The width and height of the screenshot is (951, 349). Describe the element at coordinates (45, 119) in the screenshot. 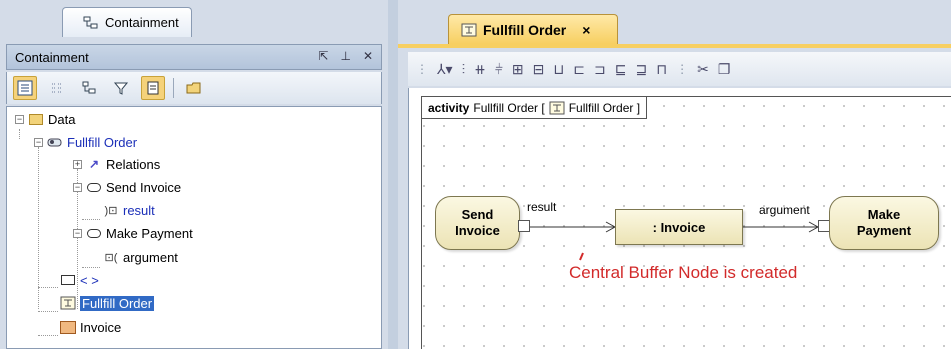

I see `tree-item-data: − Data` at that location.